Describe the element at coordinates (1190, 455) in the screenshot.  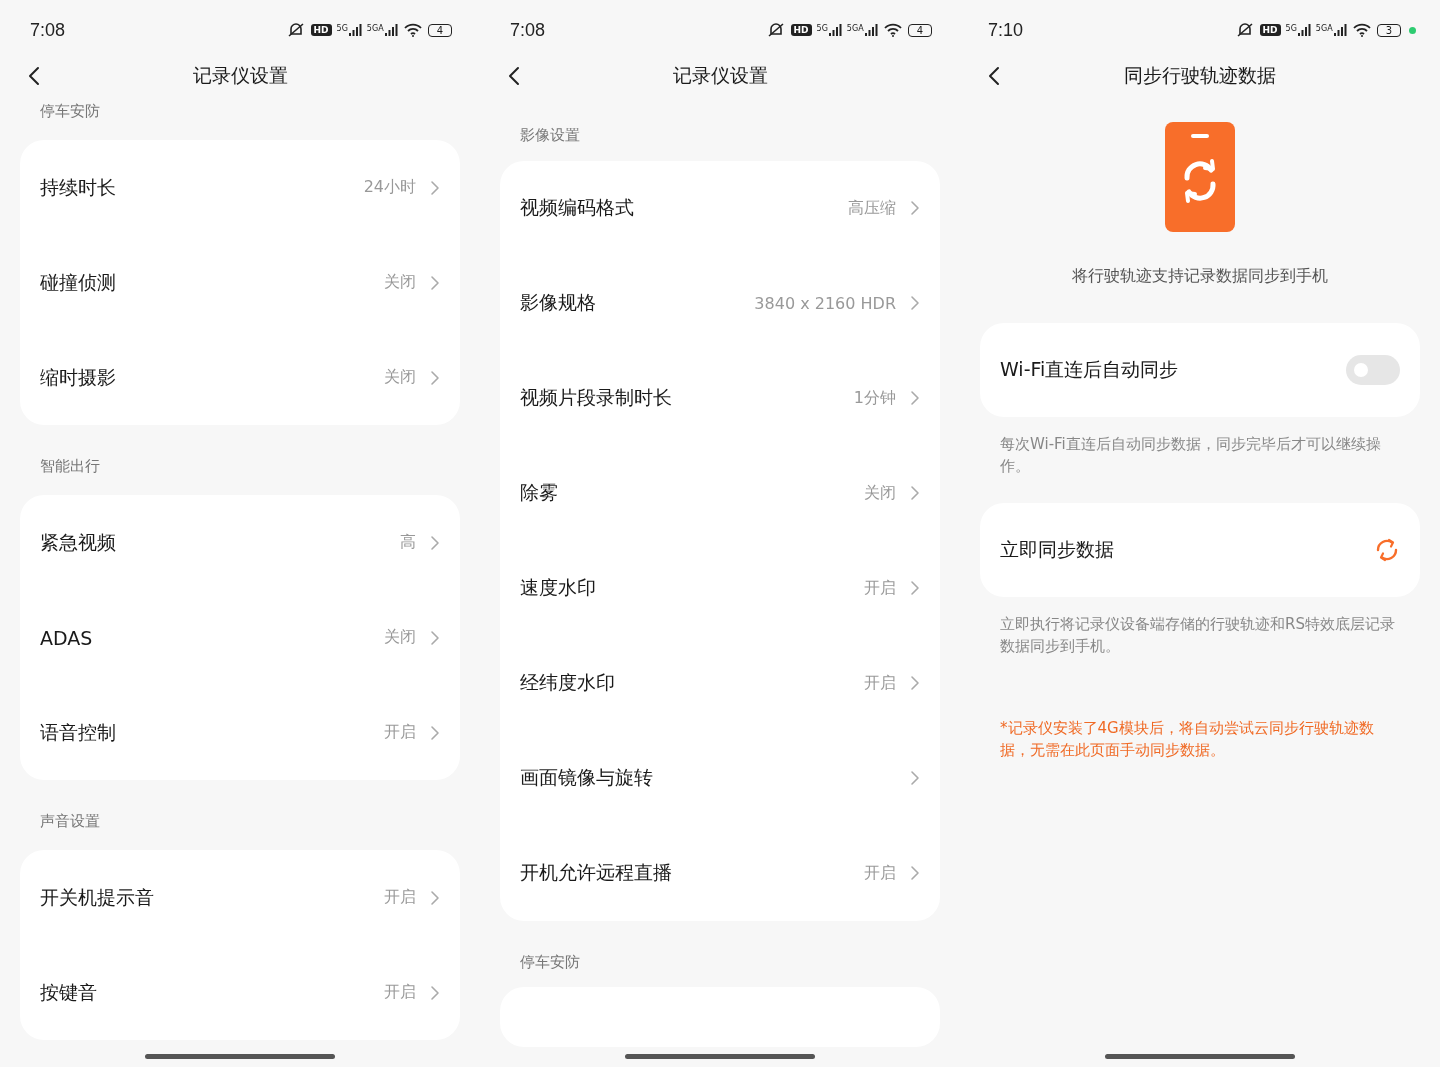
I see `hint-text: 每次Wi-Fi直连后自动同步数据，同步完毕后才可以继续操作。` at that location.